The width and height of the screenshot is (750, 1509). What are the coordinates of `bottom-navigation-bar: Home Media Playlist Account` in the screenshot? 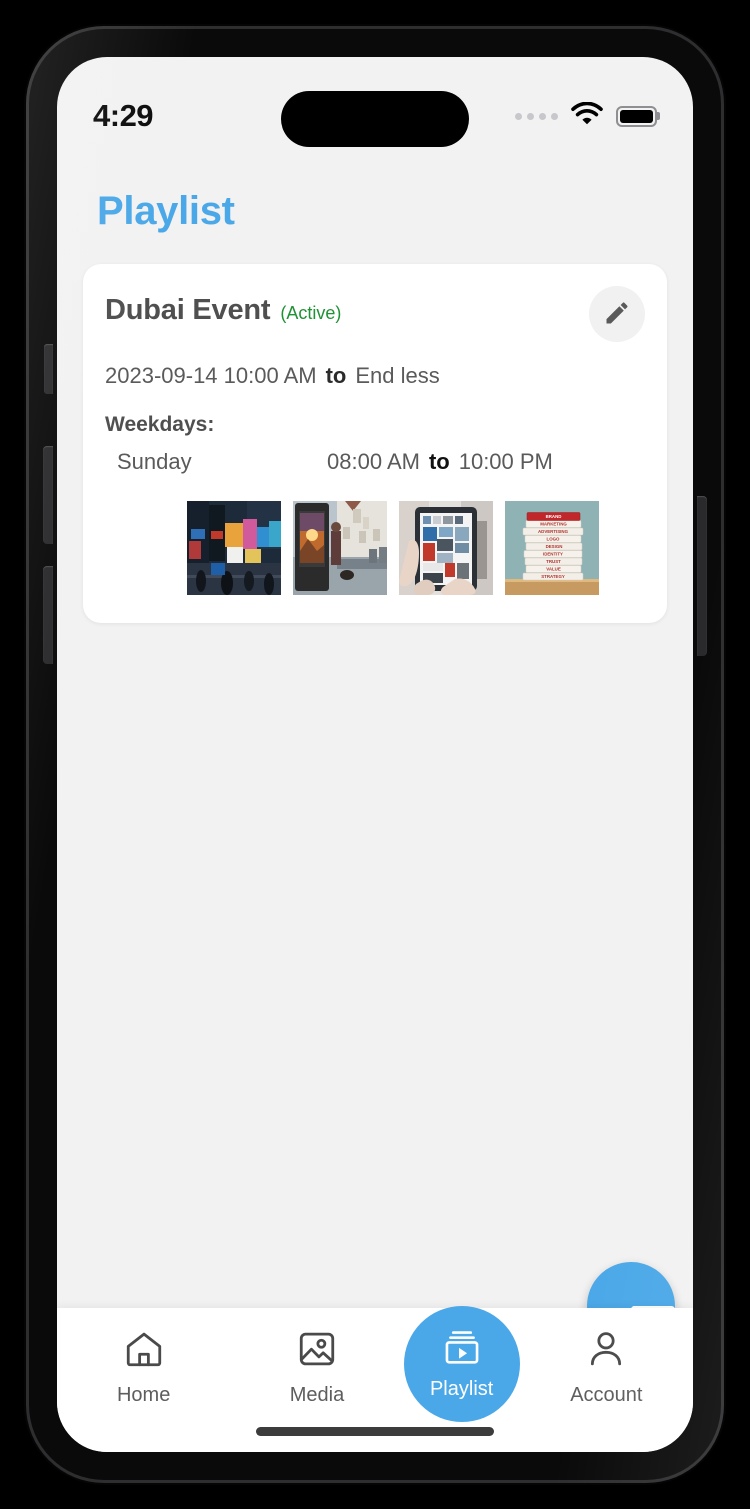 It's located at (375, 1379).